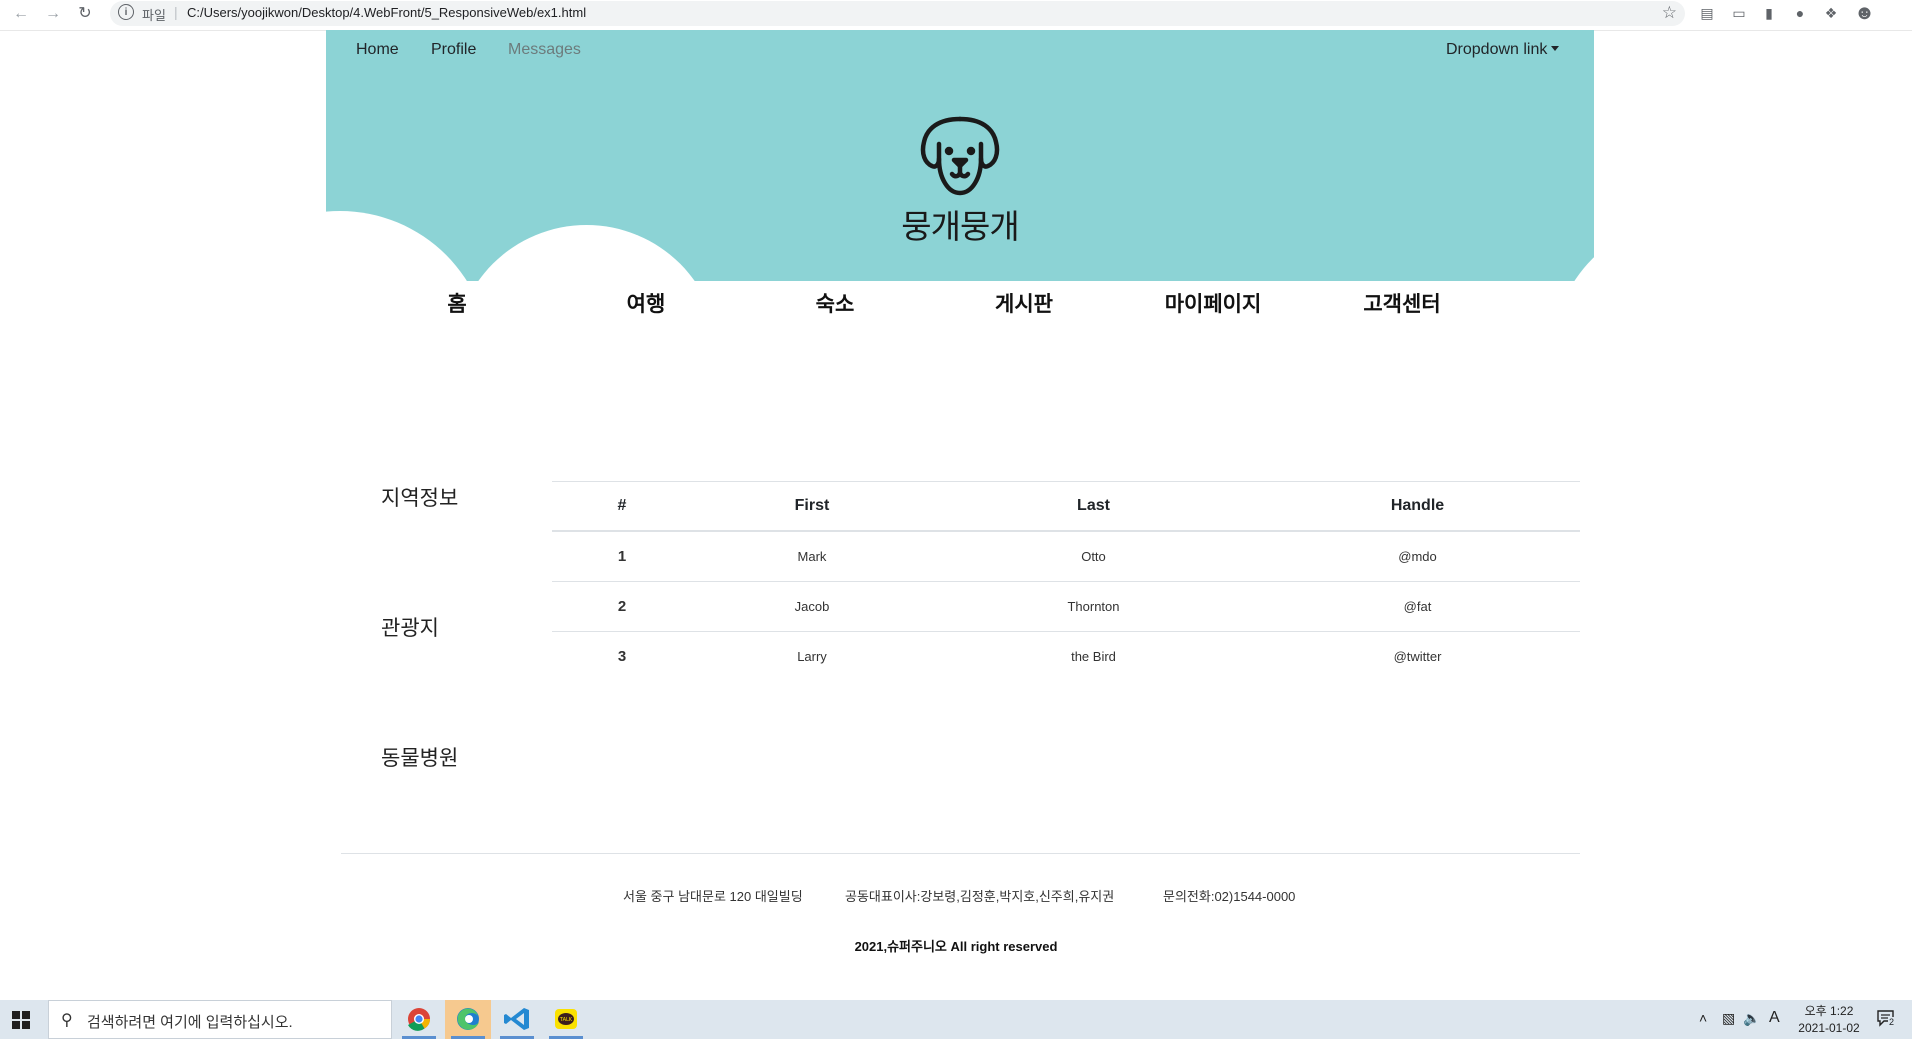 The height and width of the screenshot is (1044, 1912). I want to click on table-header-row: # First Last Handle, so click(1066, 506).